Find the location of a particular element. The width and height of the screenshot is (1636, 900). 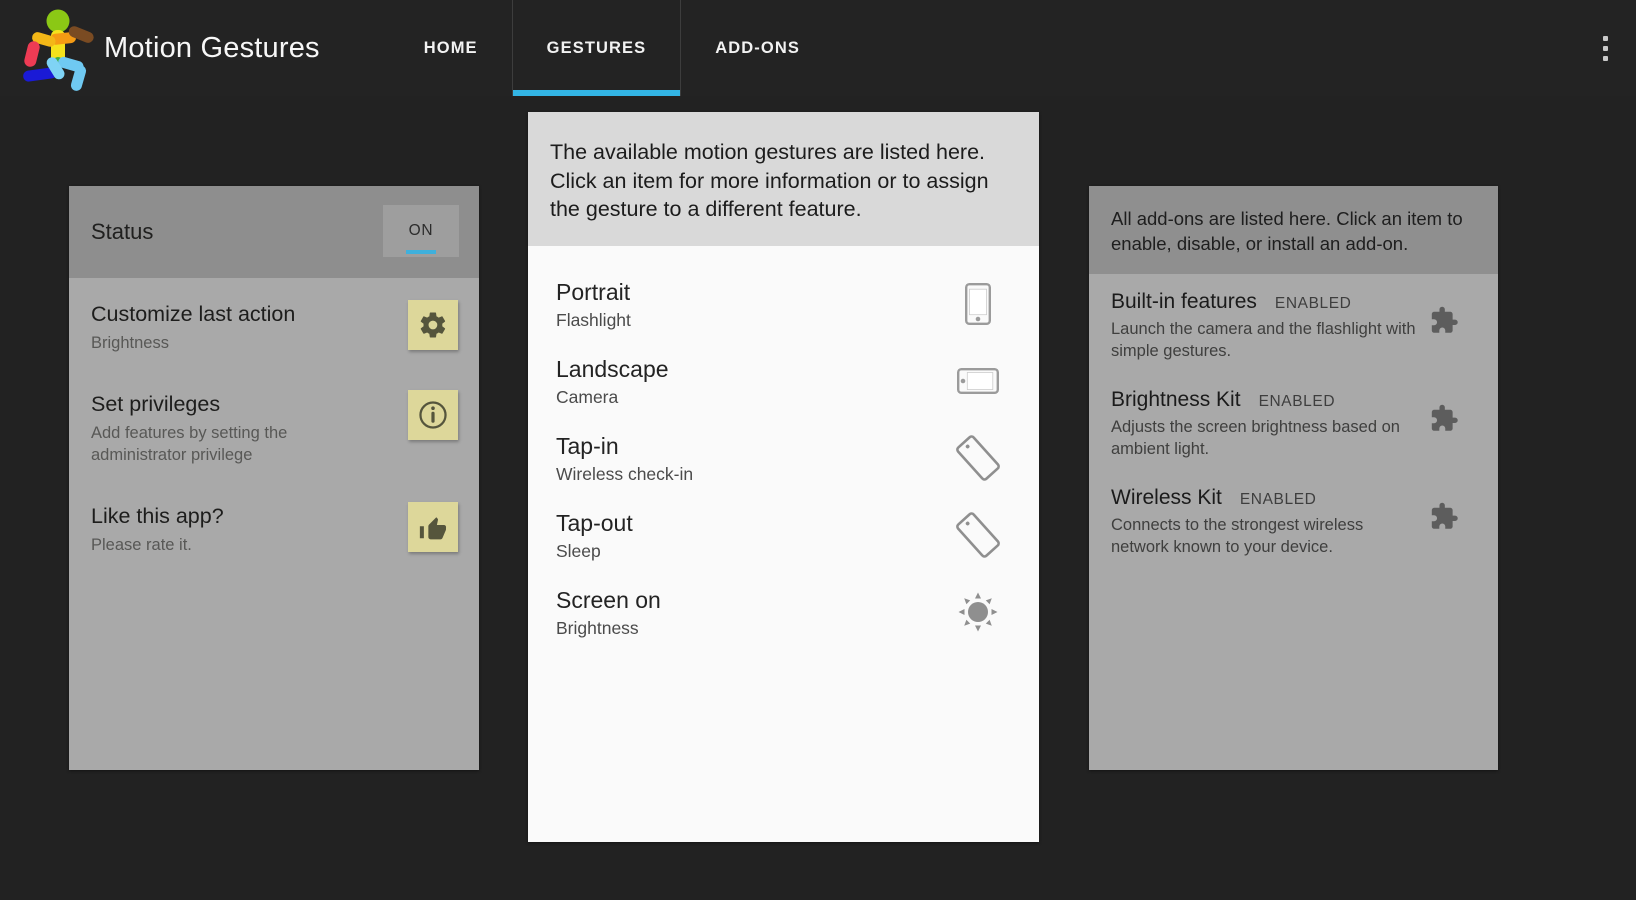

gesture-name: Landscape is located at coordinates (612, 368).